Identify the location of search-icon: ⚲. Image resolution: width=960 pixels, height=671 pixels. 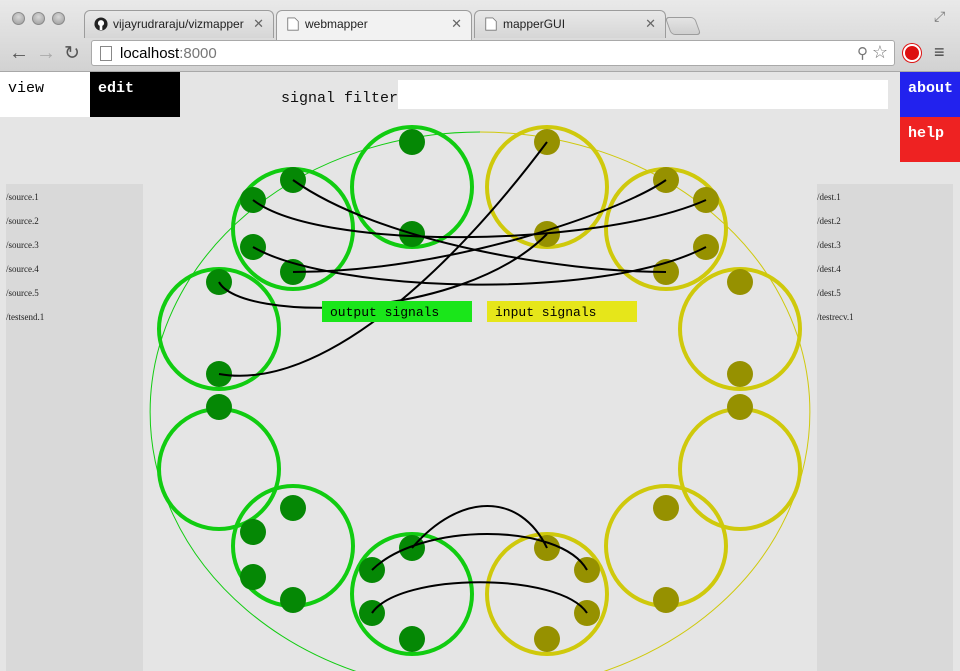
(862, 53).